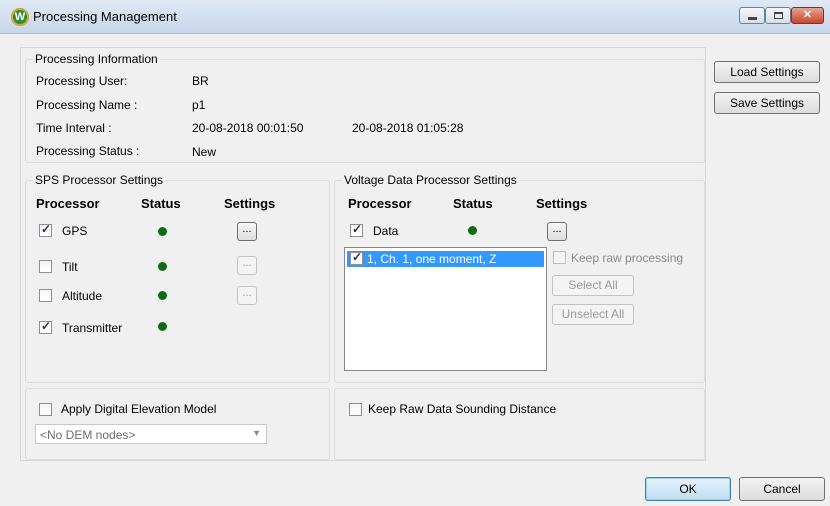  I want to click on minimize-button, so click(752, 15).